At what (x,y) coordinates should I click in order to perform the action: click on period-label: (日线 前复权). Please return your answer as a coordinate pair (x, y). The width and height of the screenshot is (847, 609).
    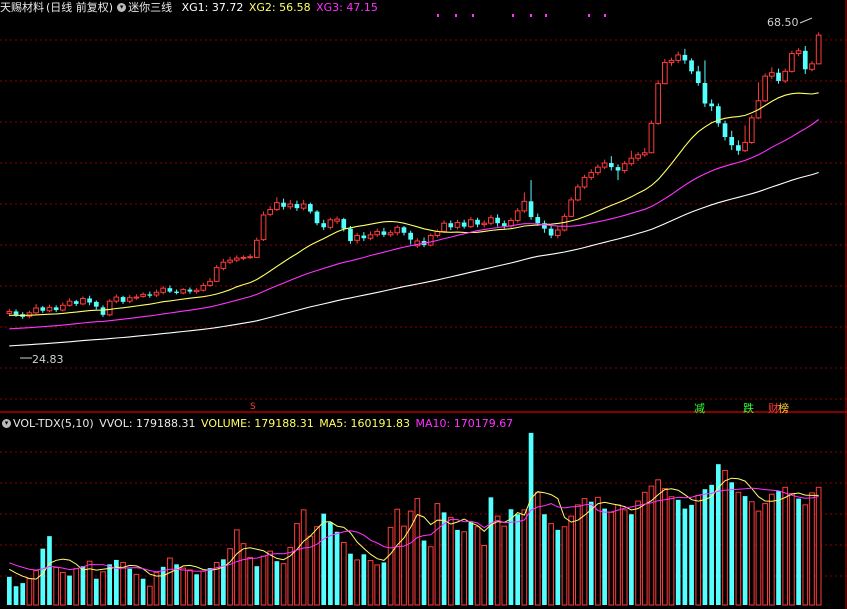
    Looking at the image, I should click on (79, 7).